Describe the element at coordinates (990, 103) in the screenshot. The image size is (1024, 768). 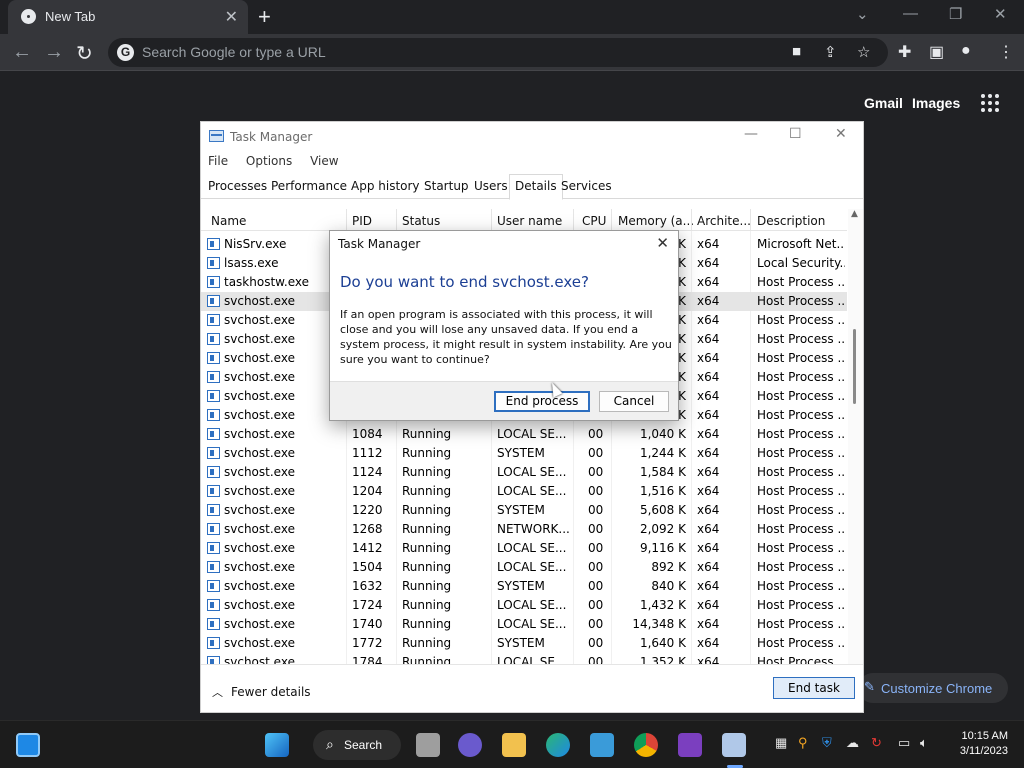
I see `apps-grid-icon` at that location.